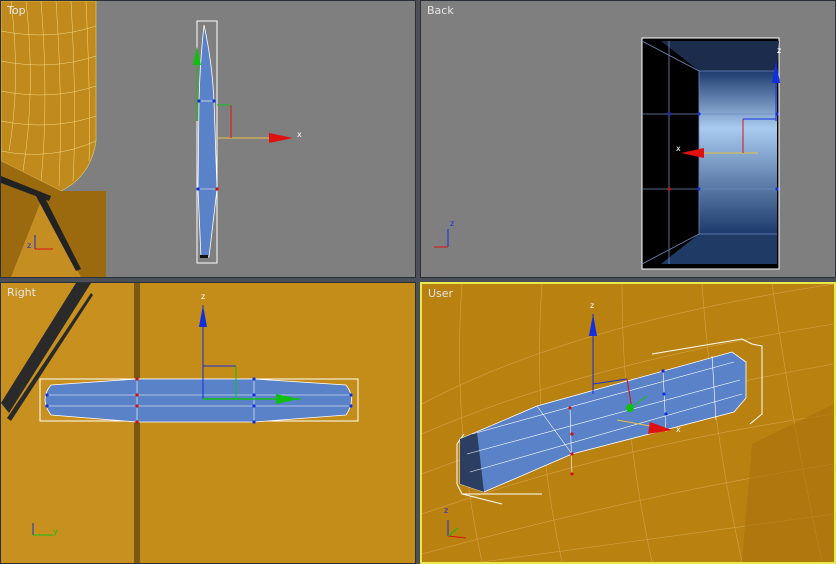 Image resolution: width=836 pixels, height=564 pixels. Describe the element at coordinates (55, 531) in the screenshot. I see `axis-tripod-right-y: y` at that location.